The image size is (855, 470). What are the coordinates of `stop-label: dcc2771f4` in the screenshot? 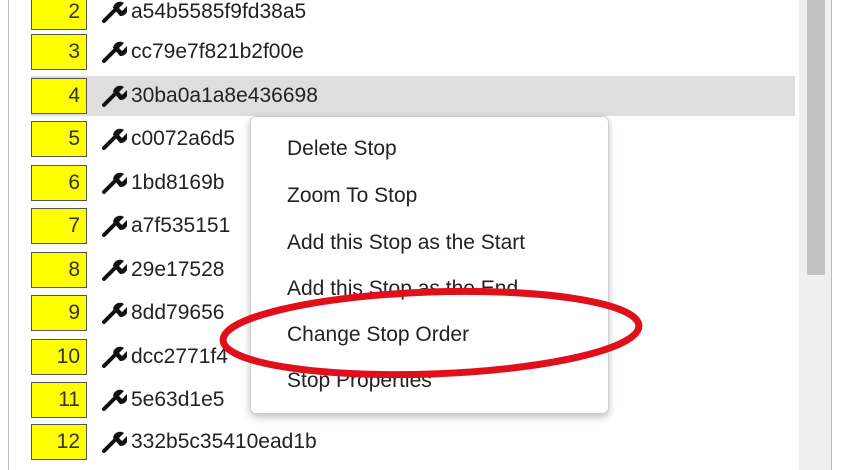 It's located at (179, 356).